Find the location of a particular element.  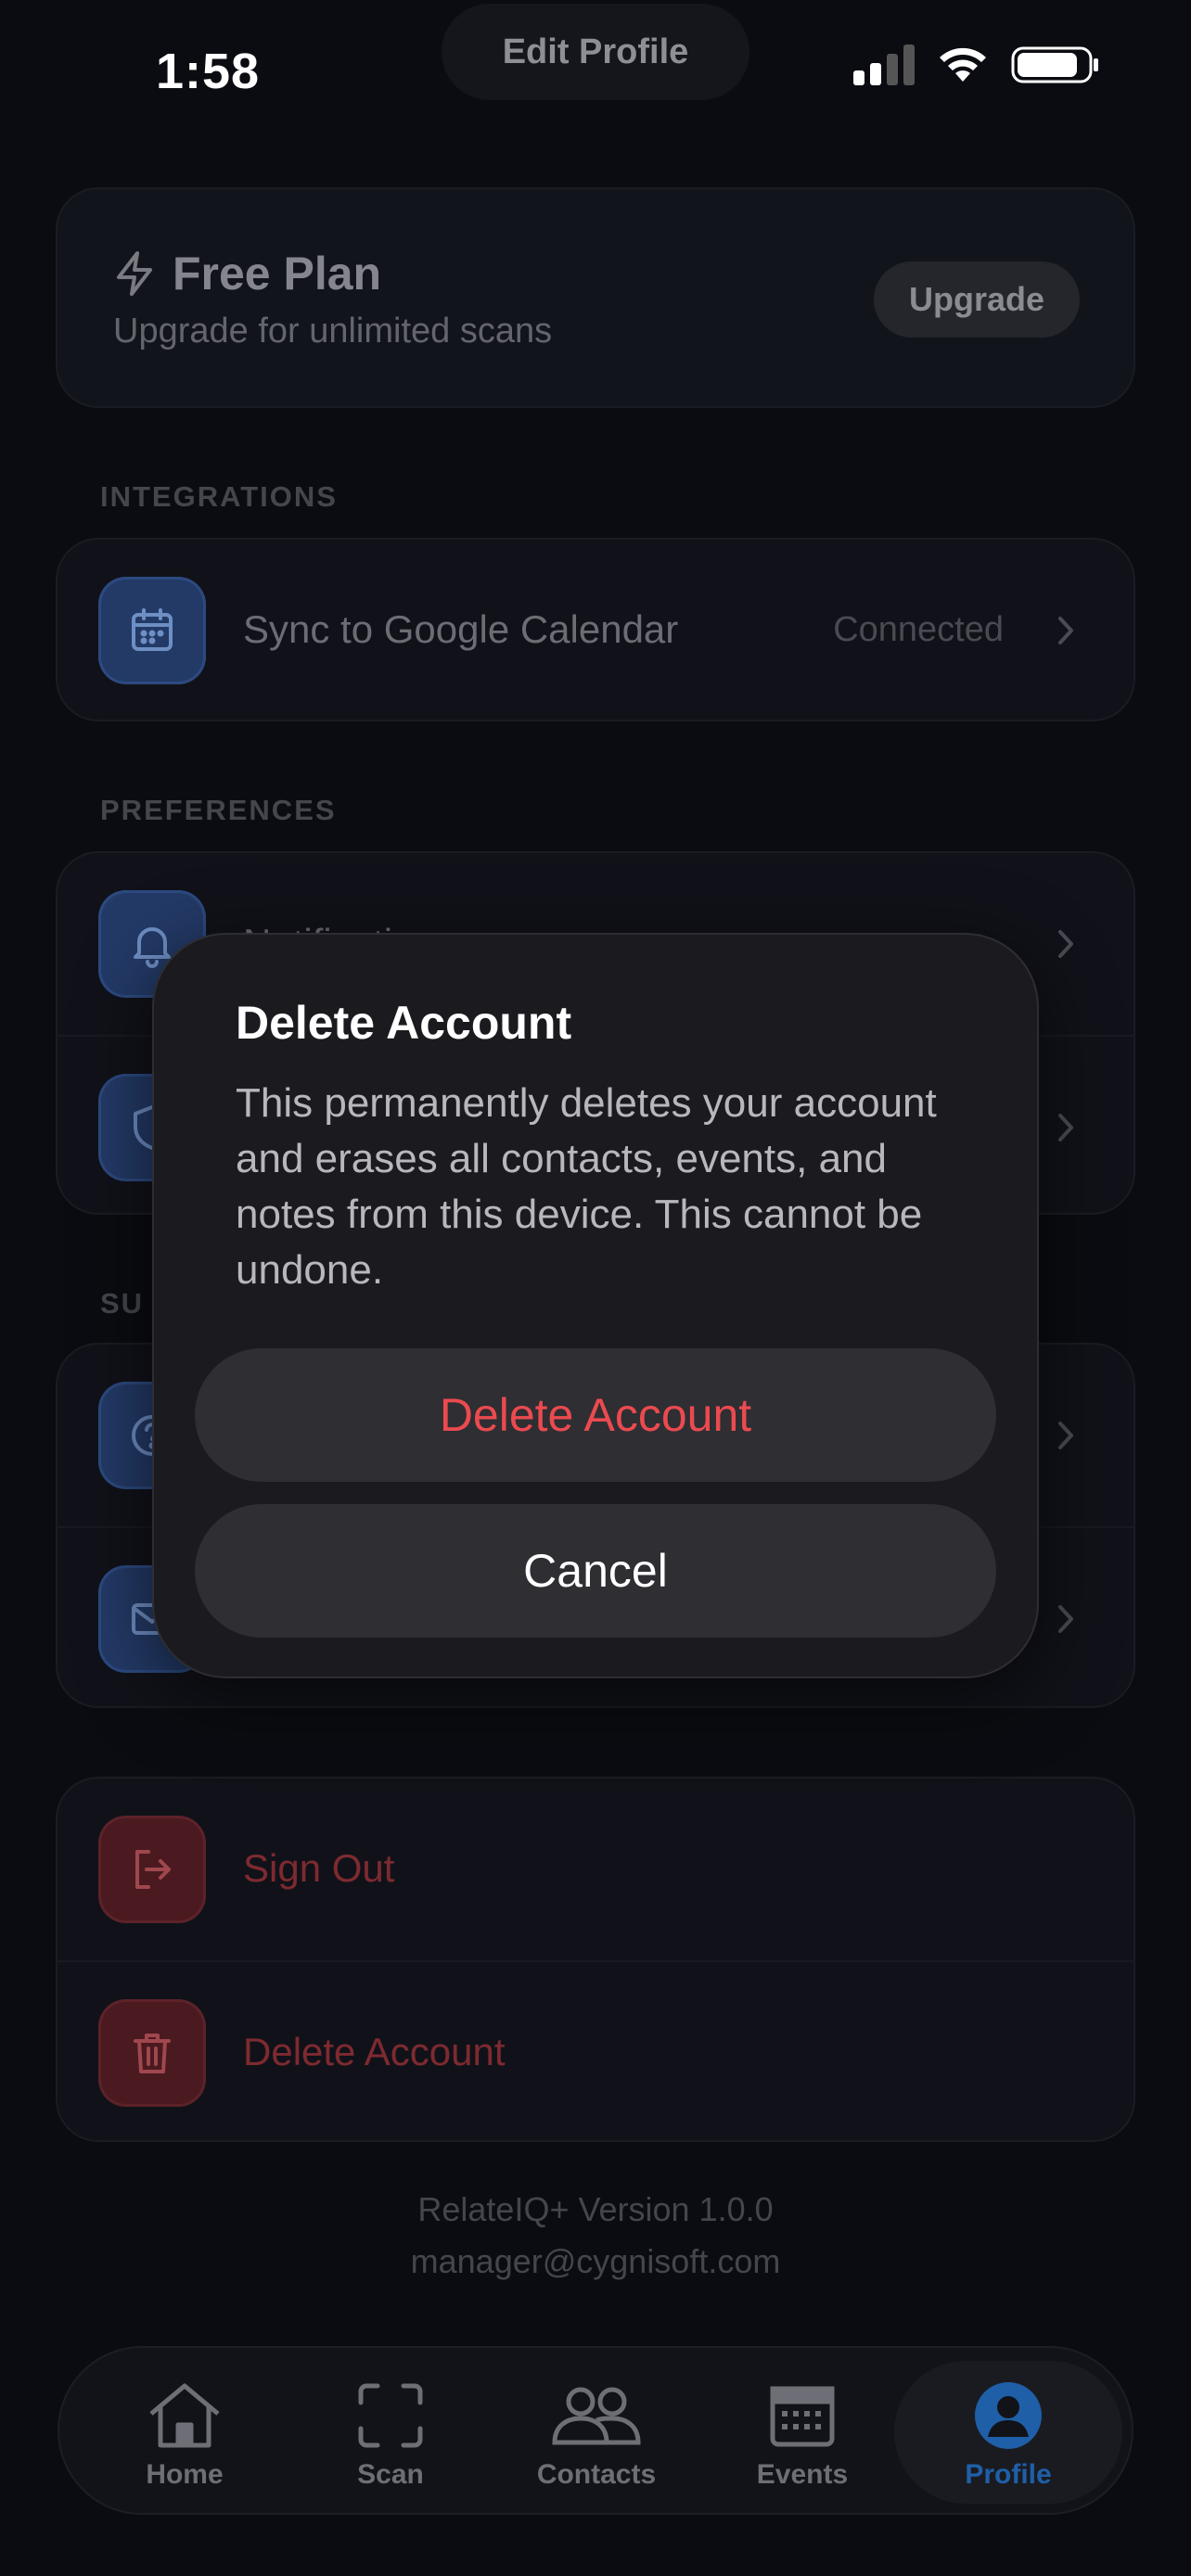

scan-icon is located at coordinates (390, 2415).